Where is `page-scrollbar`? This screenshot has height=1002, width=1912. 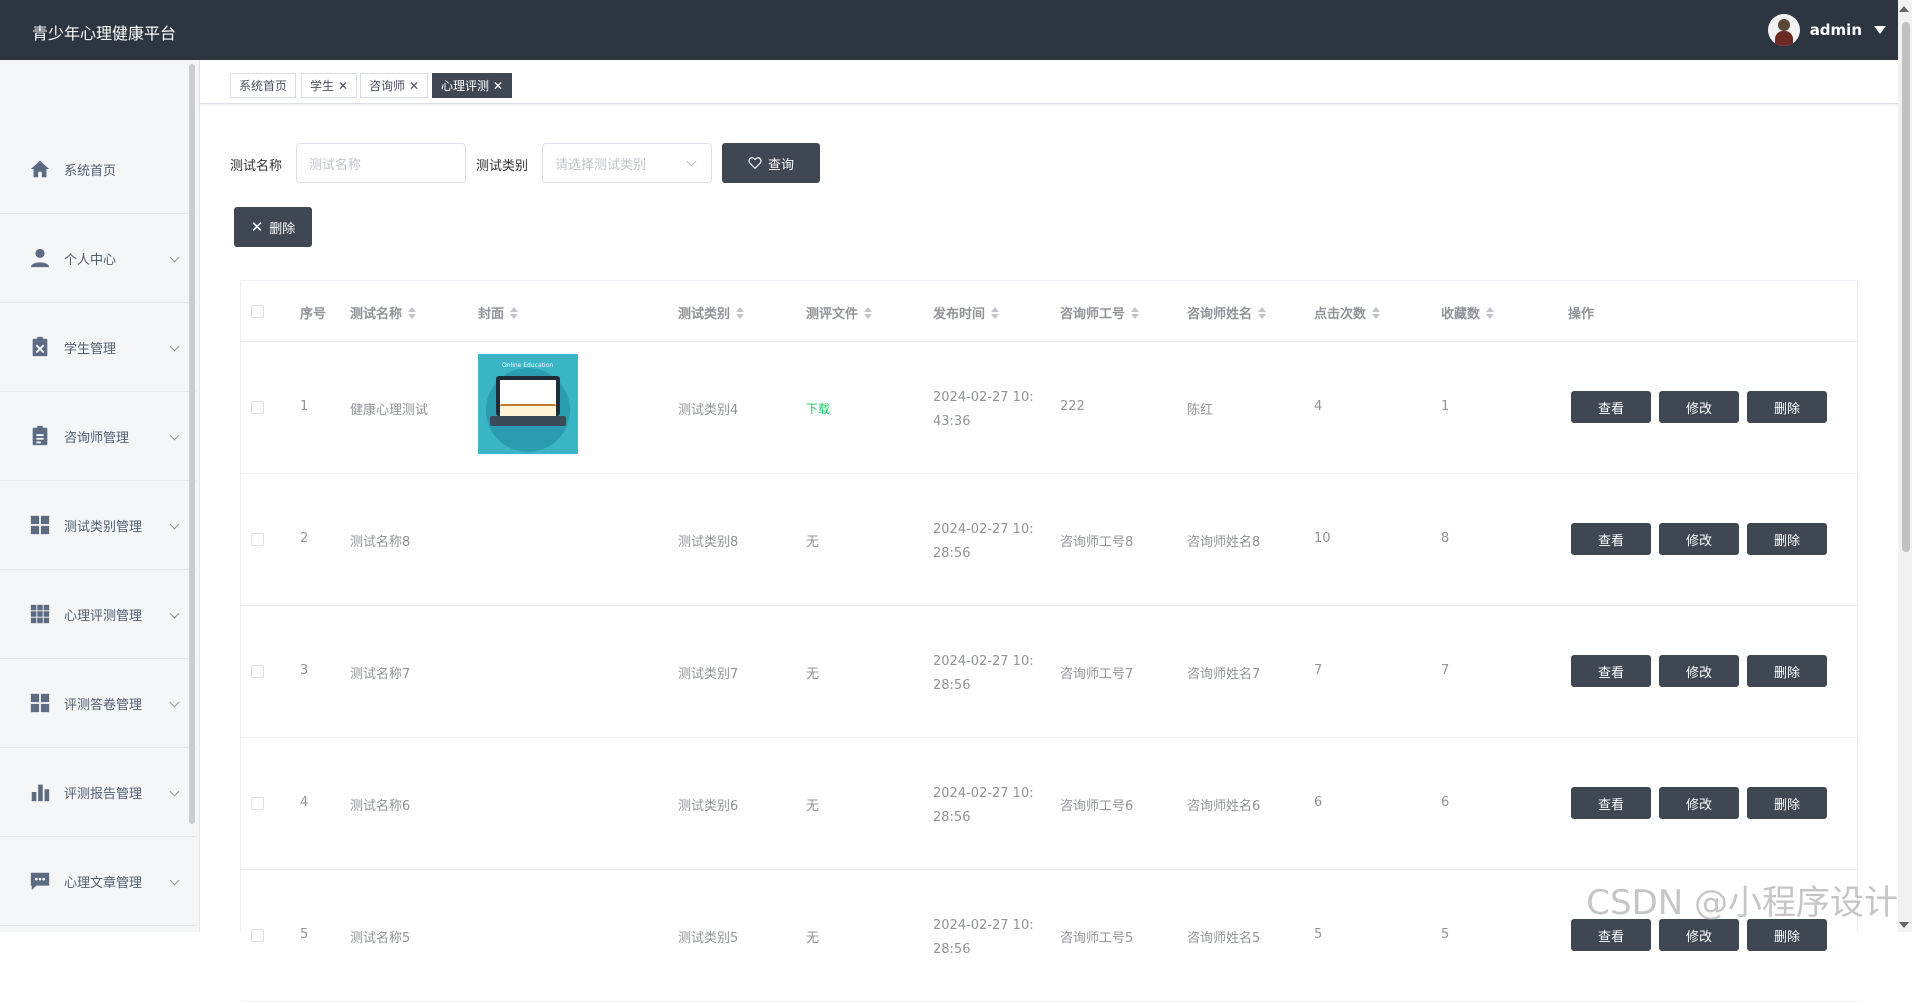
page-scrollbar is located at coordinates (1905, 466).